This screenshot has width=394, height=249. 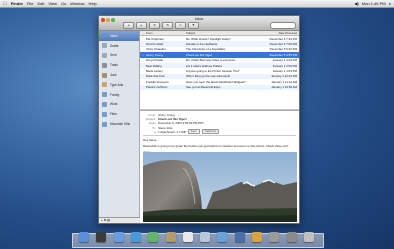 What do you see at coordinates (40, 3) in the screenshot?
I see `menu-edit: Edit` at bounding box center [40, 3].